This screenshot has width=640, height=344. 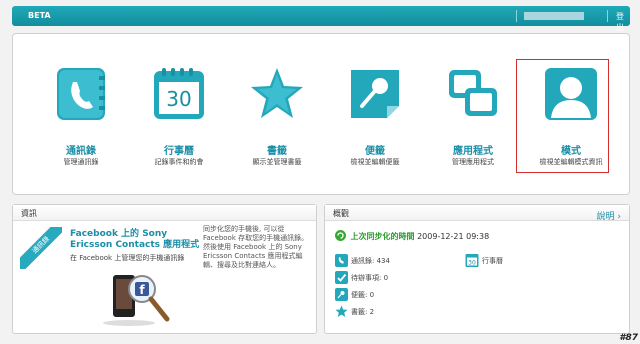 What do you see at coordinates (554, 16) in the screenshot?
I see `user-name-blurred` at bounding box center [554, 16].